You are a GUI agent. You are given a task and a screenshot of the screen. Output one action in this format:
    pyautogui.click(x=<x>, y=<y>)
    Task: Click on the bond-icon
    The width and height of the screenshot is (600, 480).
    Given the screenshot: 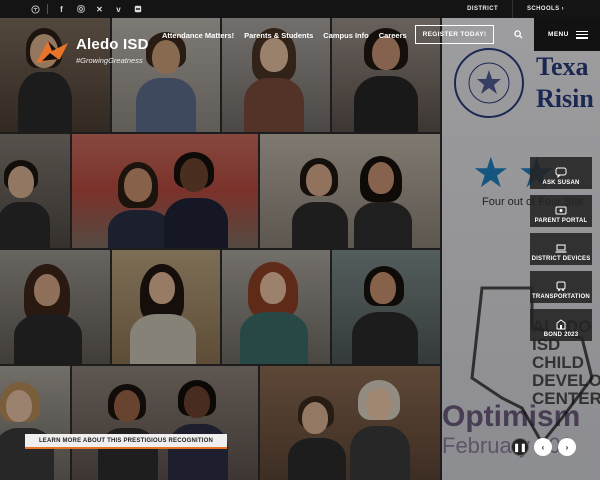 What is the action you would take?
    pyautogui.click(x=561, y=324)
    